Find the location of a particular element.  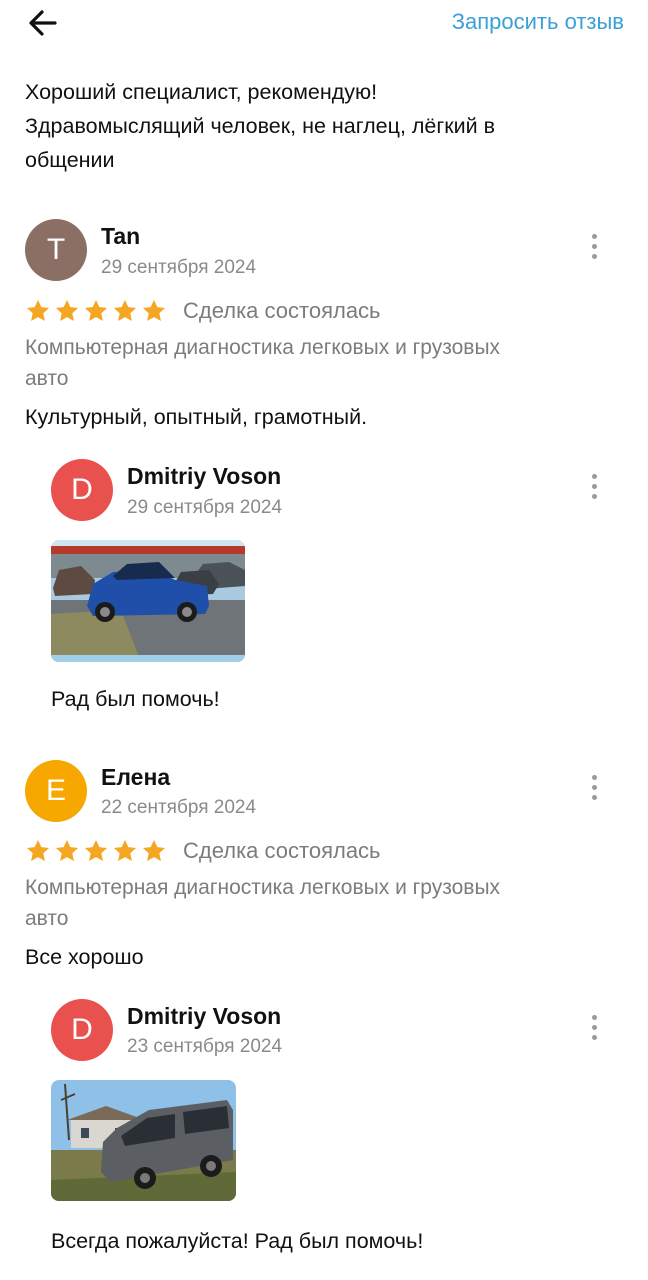

back-button is located at coordinates (44, 23).